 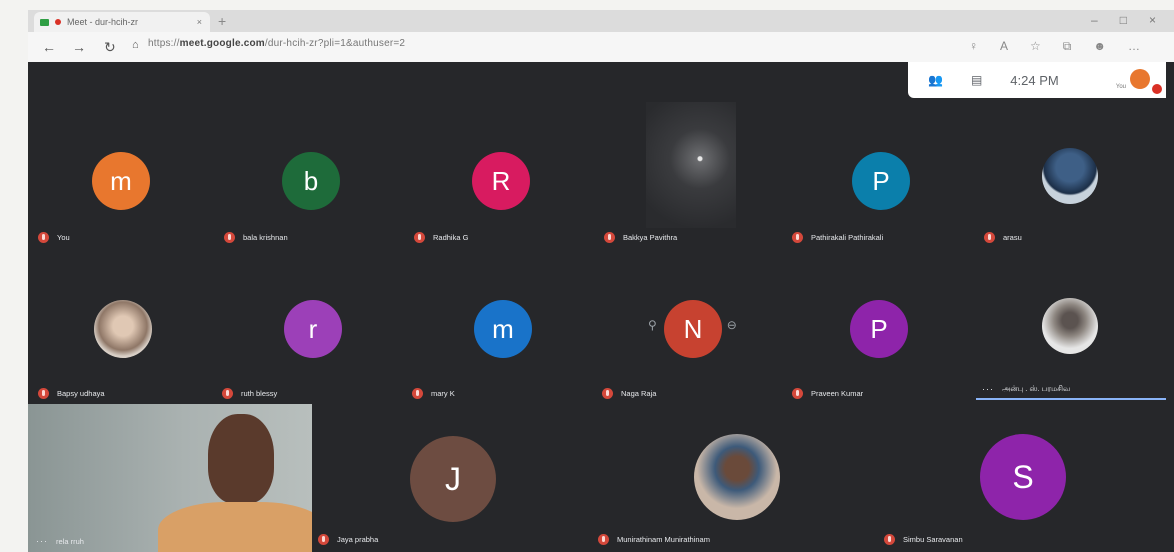 I want to click on participant-tile: N ⚲ ⊖ Naga Raja, so click(x=693, y=322).